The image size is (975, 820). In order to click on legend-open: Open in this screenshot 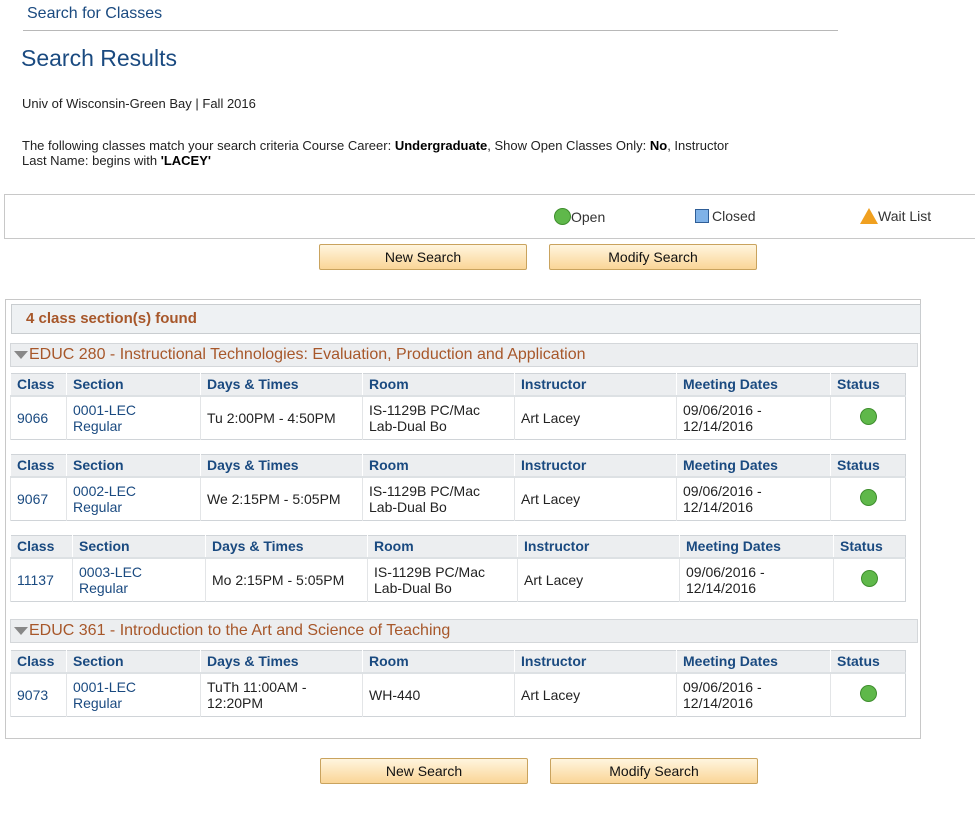, I will do `click(579, 216)`.